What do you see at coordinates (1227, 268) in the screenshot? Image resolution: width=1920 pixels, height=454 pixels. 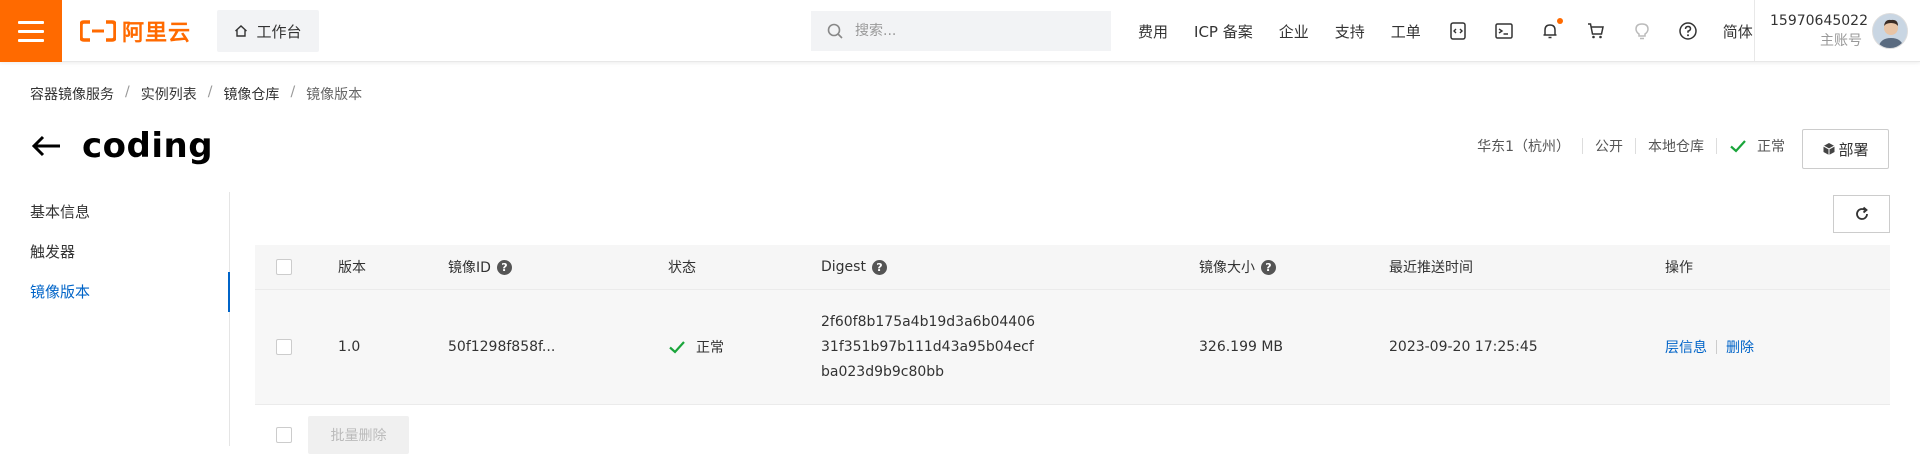 I see `col-header-size-label: 镜像大小` at bounding box center [1227, 268].